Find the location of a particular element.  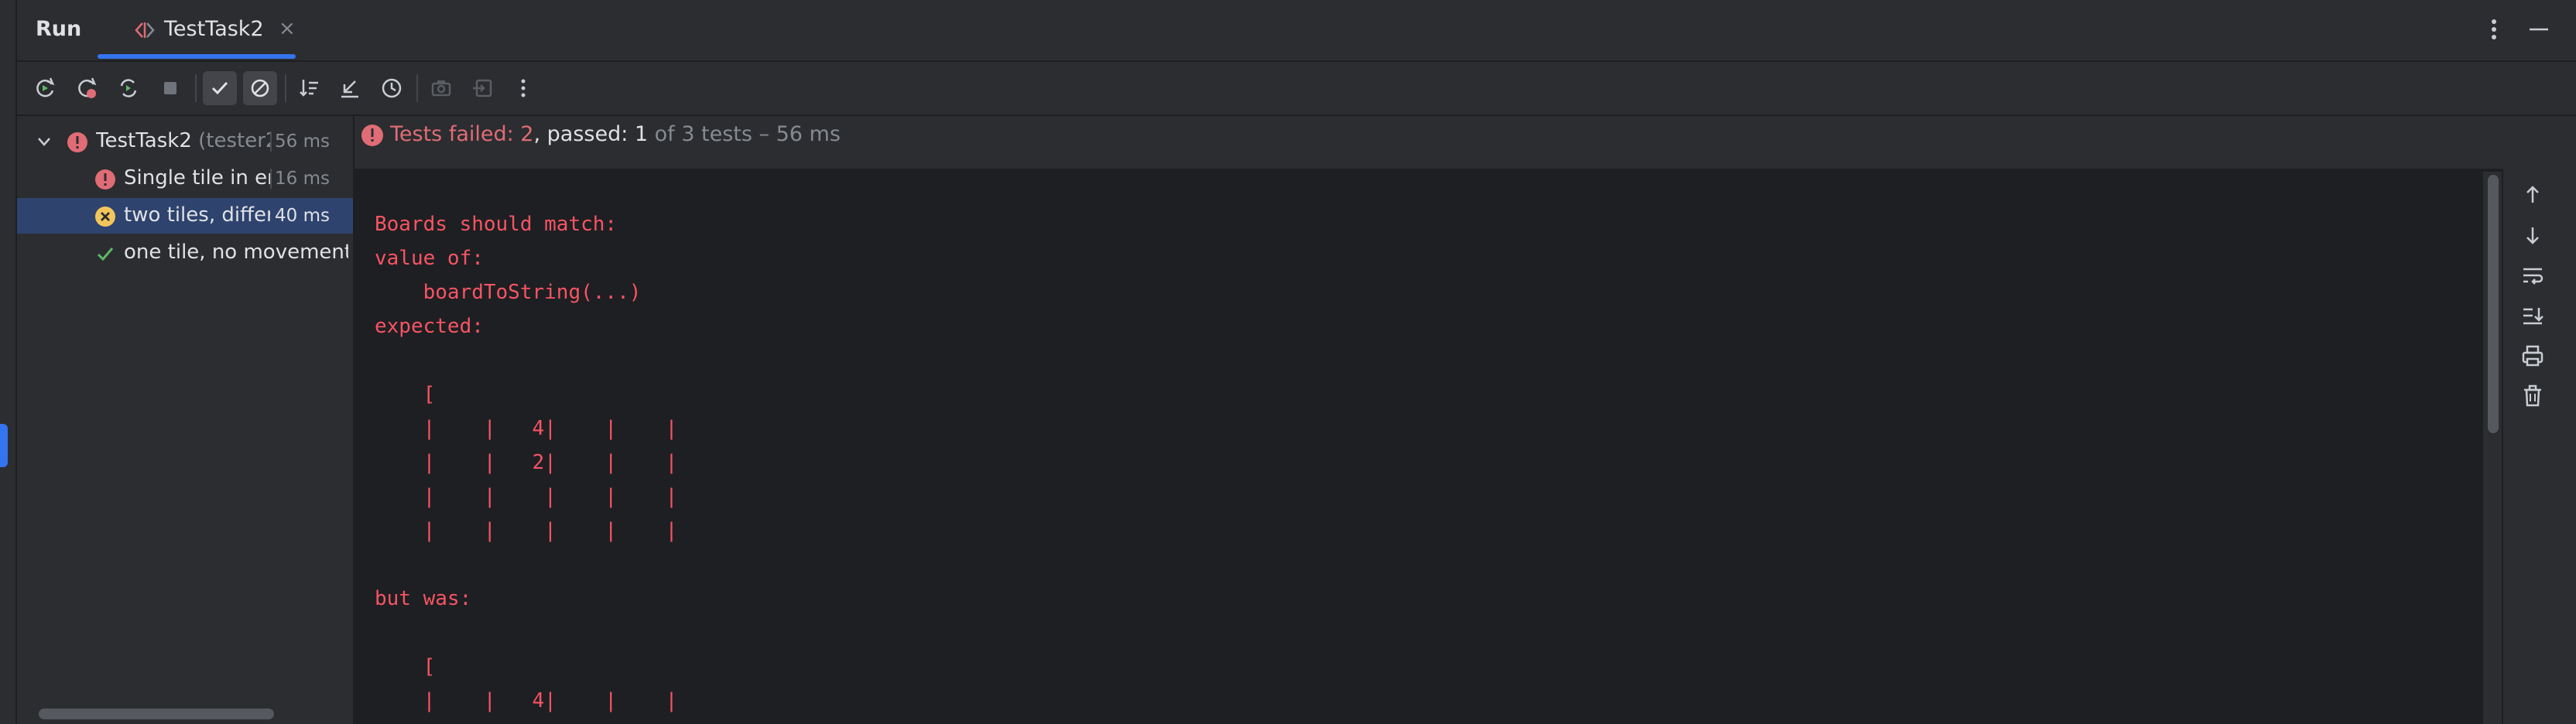

show-passed-toggle is located at coordinates (220, 88).